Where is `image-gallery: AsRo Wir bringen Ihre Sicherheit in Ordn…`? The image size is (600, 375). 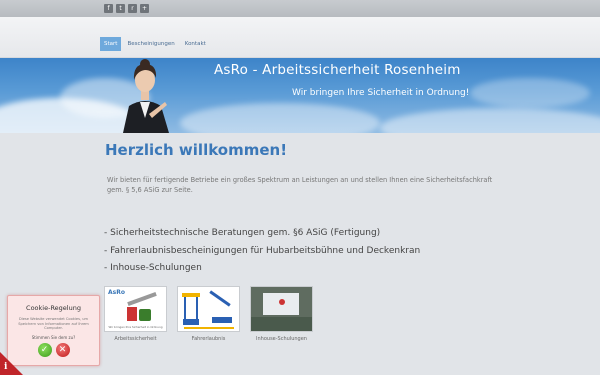 image-gallery: AsRo Wir bringen Ihre Sicherheit in Ordn… is located at coordinates (208, 314).